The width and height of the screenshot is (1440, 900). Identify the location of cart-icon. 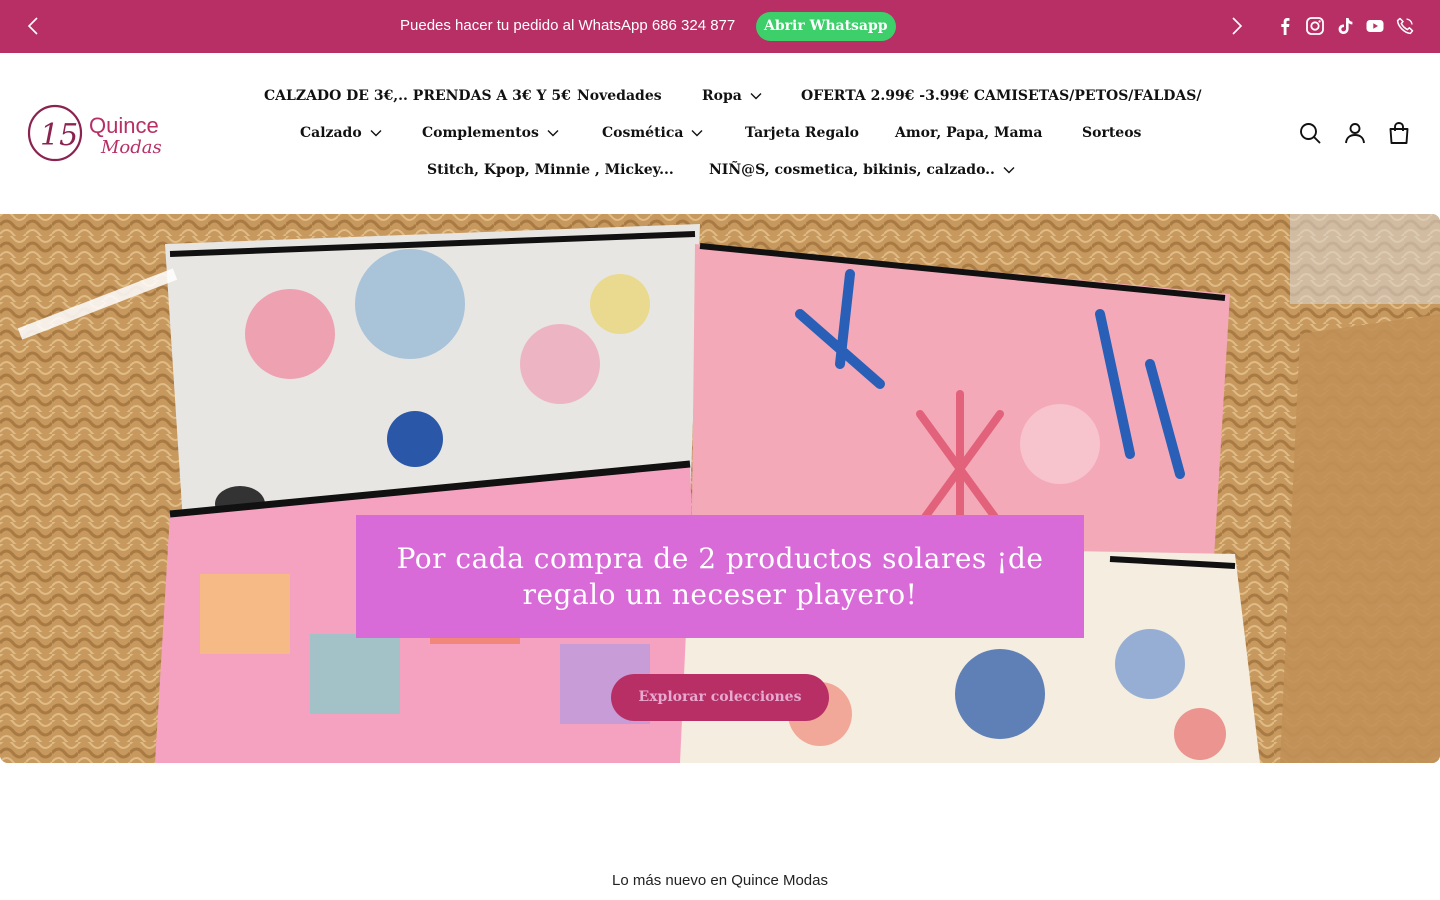
(1399, 133).